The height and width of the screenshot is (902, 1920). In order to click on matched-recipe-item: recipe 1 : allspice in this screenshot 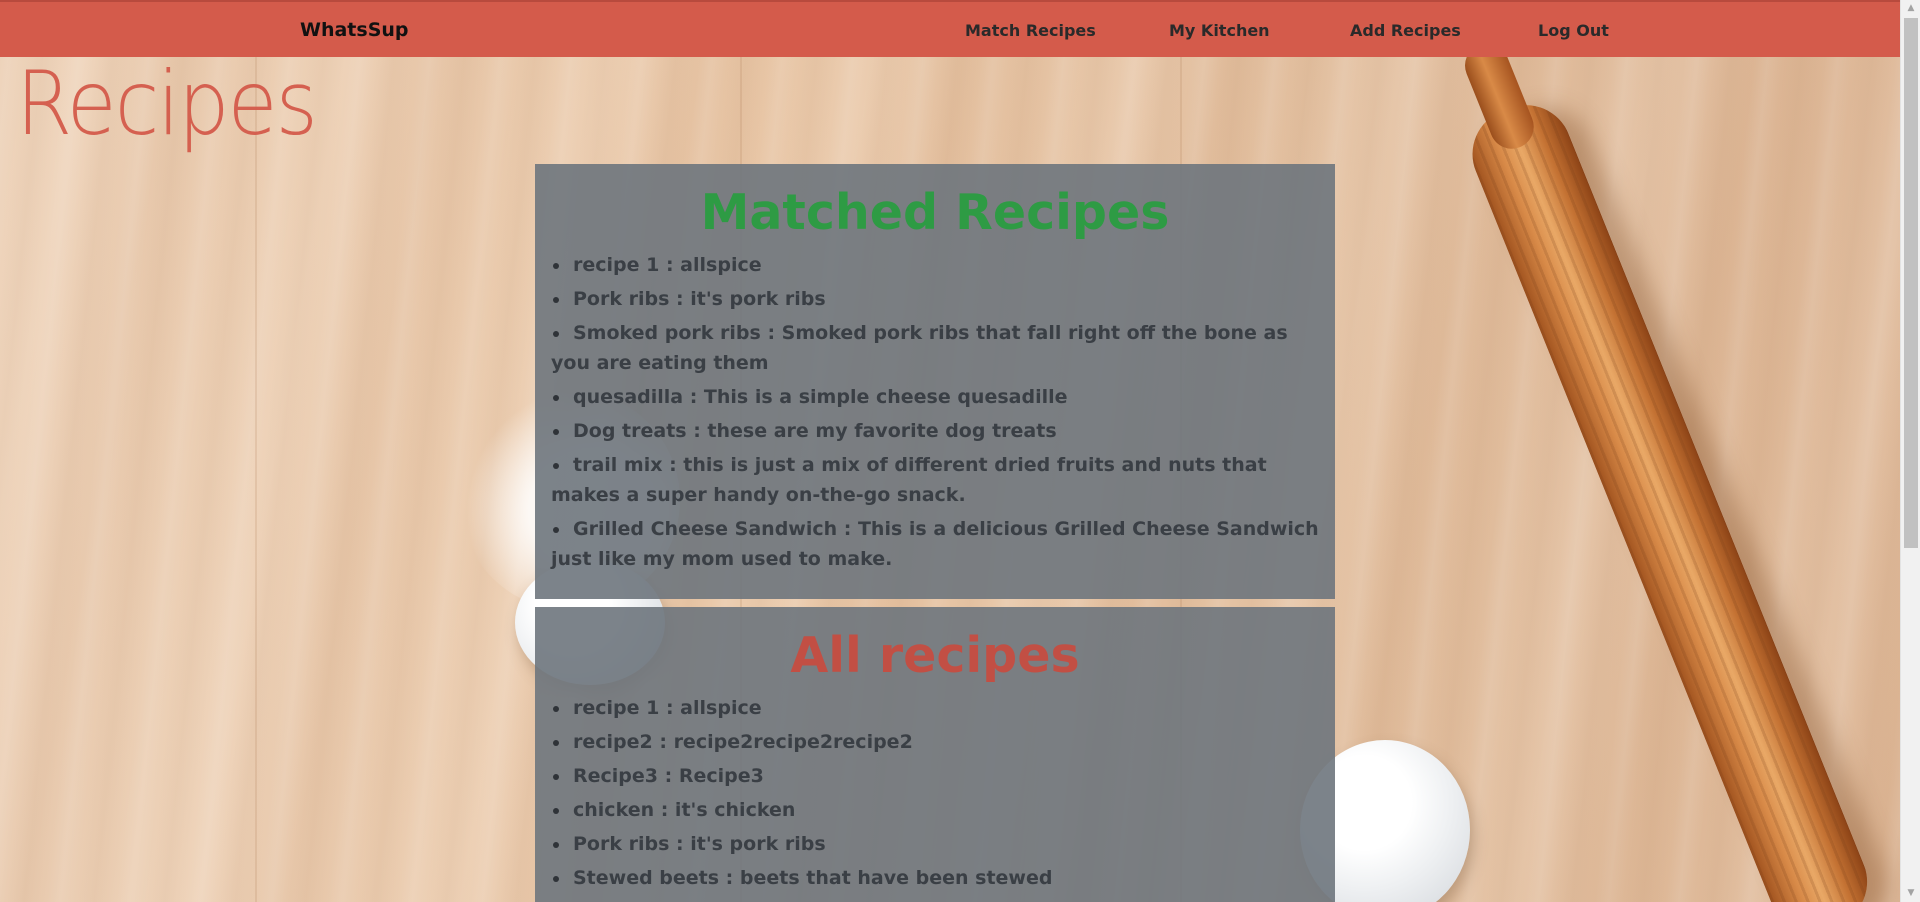, I will do `click(935, 265)`.